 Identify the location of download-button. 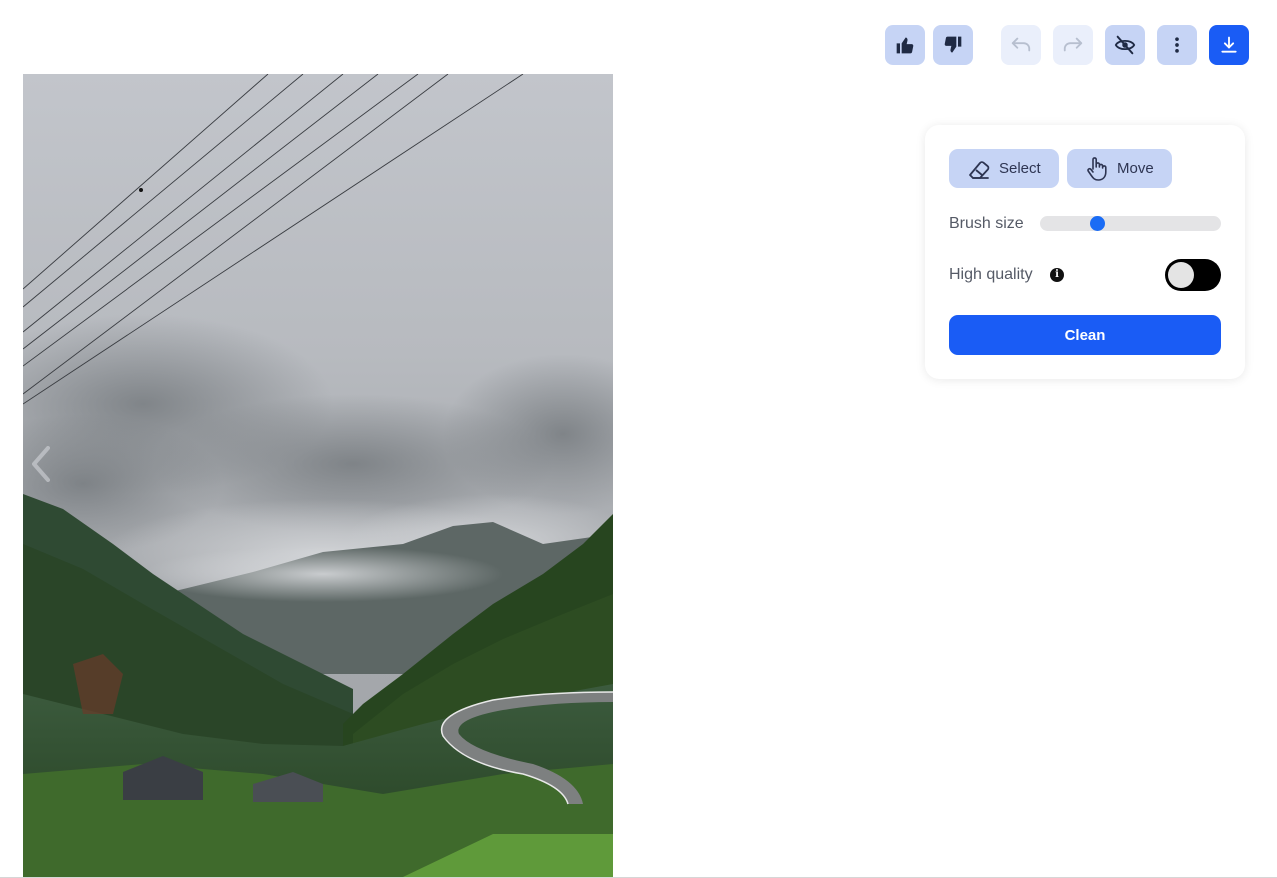
(1229, 45).